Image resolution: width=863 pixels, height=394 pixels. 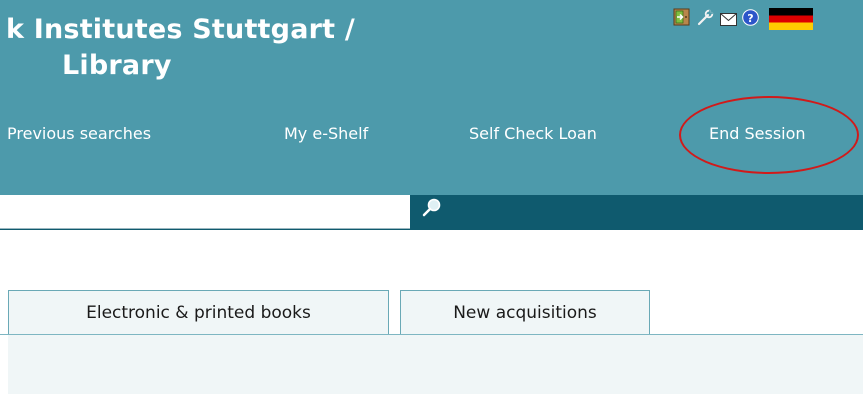 I want to click on wrench-icon, so click(x=705, y=17).